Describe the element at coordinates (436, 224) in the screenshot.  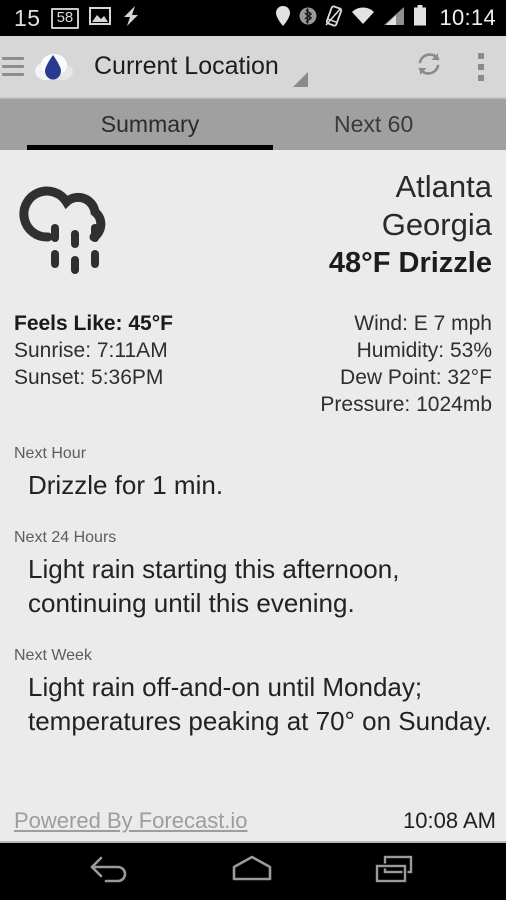
I see `region-name: Georgia` at that location.